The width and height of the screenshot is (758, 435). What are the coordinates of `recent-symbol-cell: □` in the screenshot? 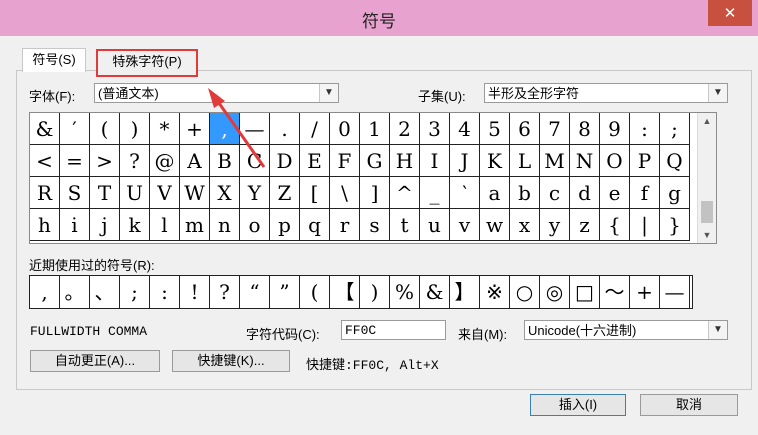 It's located at (585, 292).